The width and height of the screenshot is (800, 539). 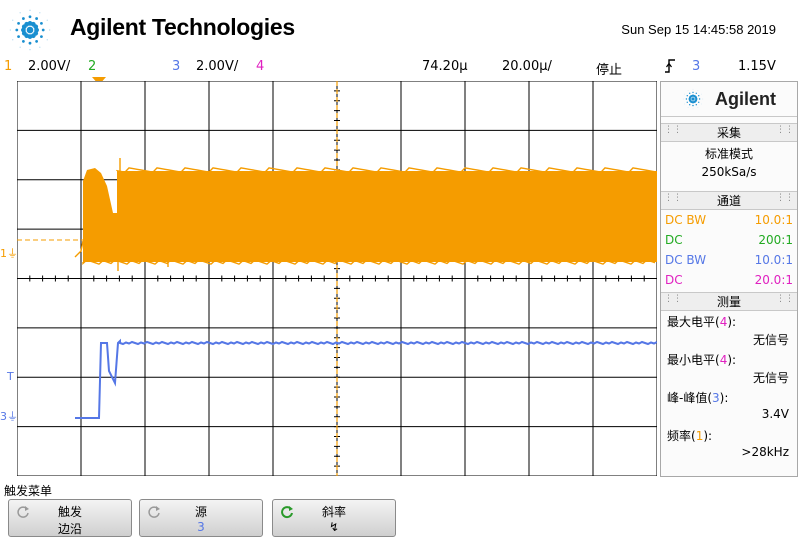 I want to click on measurements-header: ⋮⋮ 测量 ⋮⋮, so click(x=729, y=301).